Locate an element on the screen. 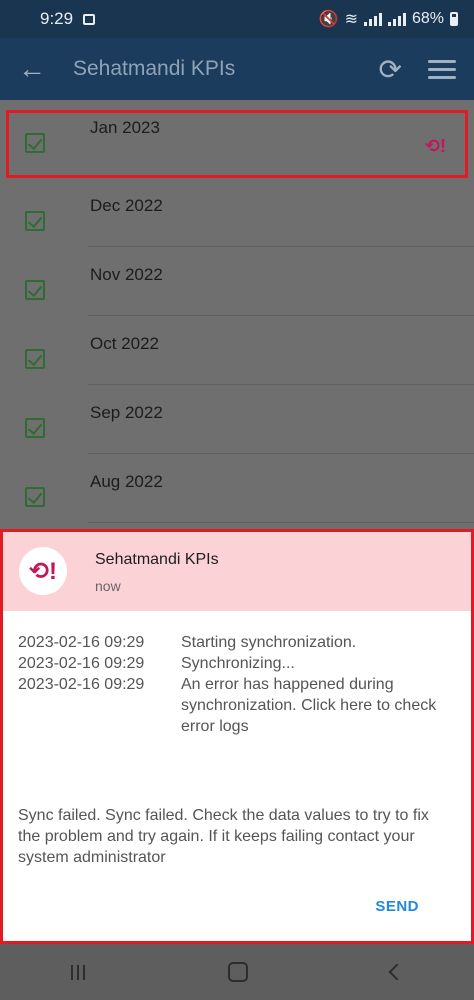 The image size is (474, 1000). log-message: Starting synchronization. is located at coordinates (269, 642).